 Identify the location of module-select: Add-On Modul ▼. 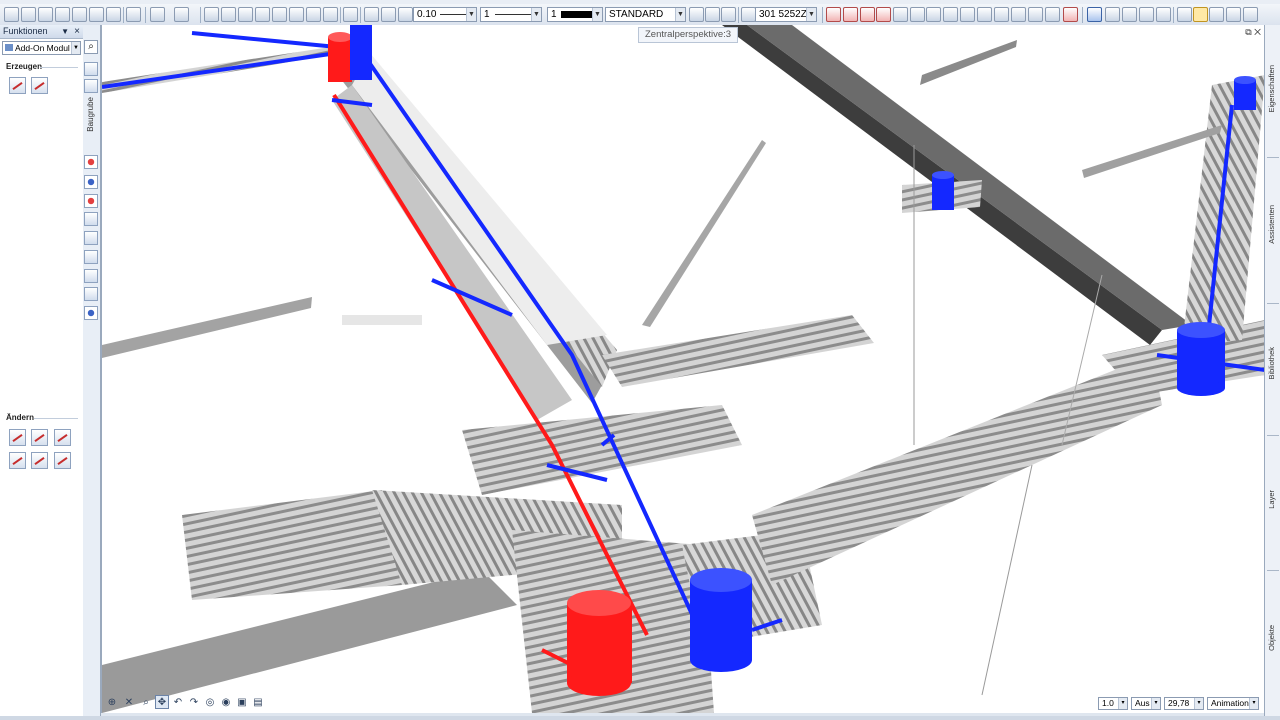
(41, 48).